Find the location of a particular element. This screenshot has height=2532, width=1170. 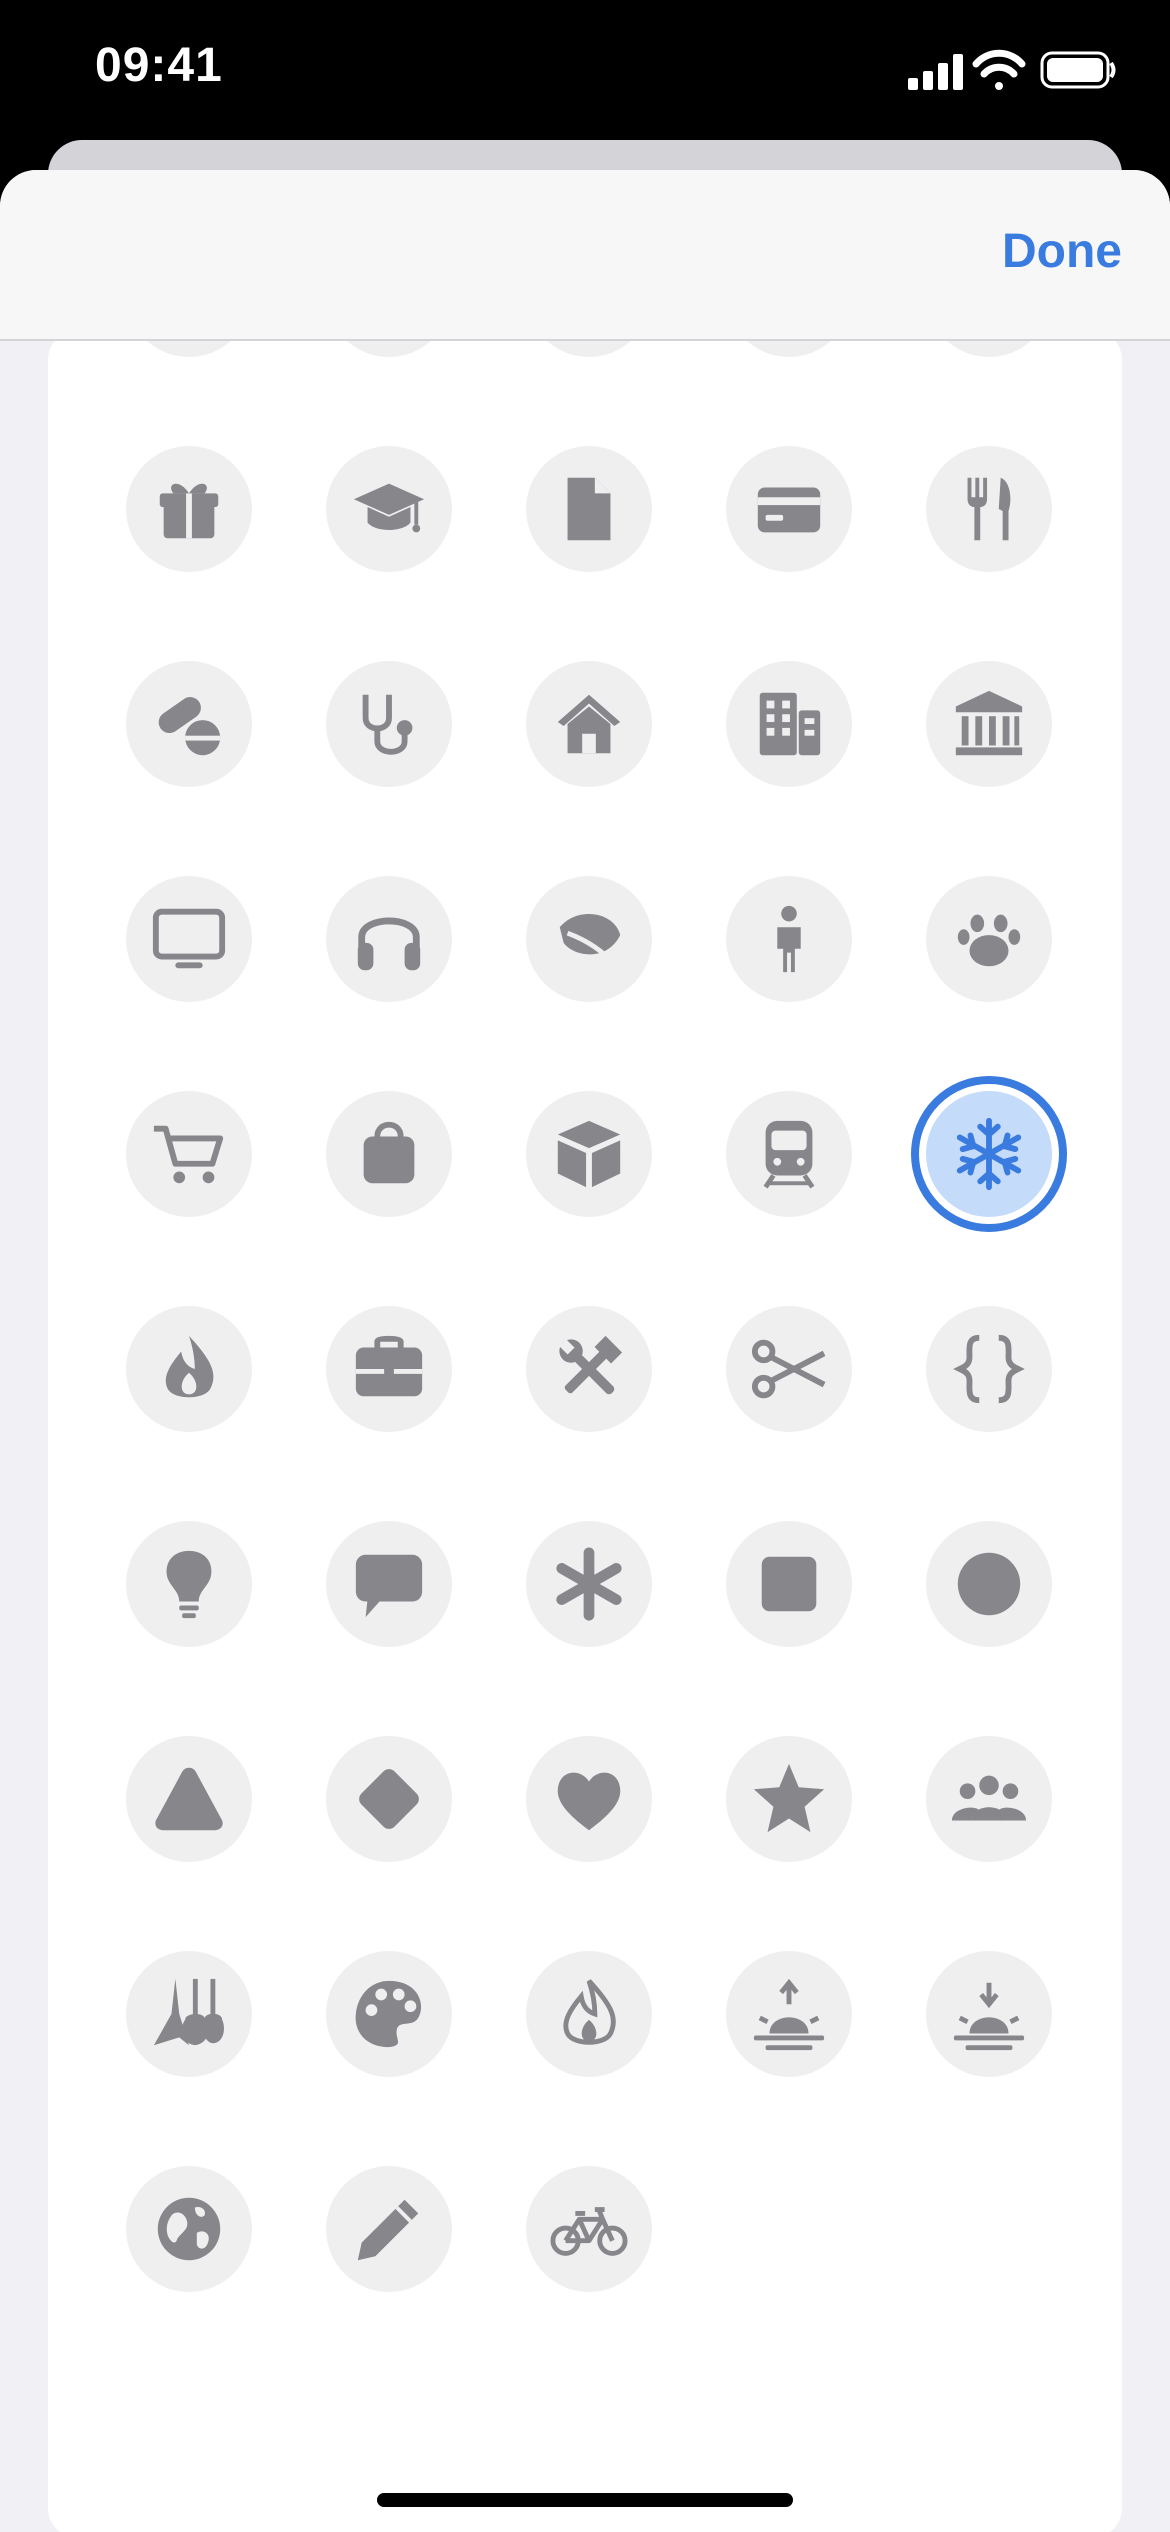

icon-option-building is located at coordinates (789, 724).